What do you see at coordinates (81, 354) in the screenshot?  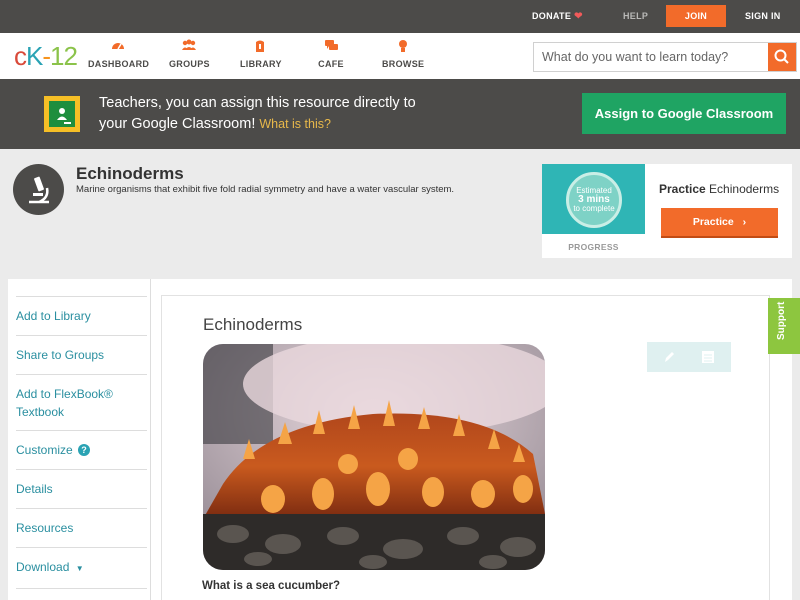 I see `share-to-groups-link: Share to Groups` at bounding box center [81, 354].